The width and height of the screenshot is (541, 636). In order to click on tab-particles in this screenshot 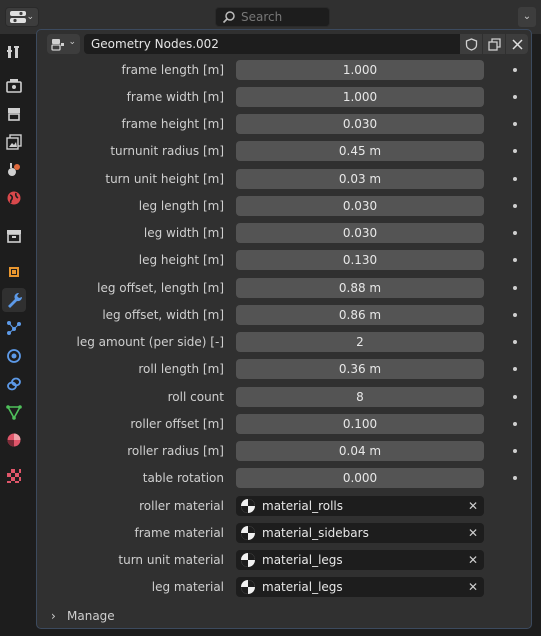, I will do `click(14, 328)`.